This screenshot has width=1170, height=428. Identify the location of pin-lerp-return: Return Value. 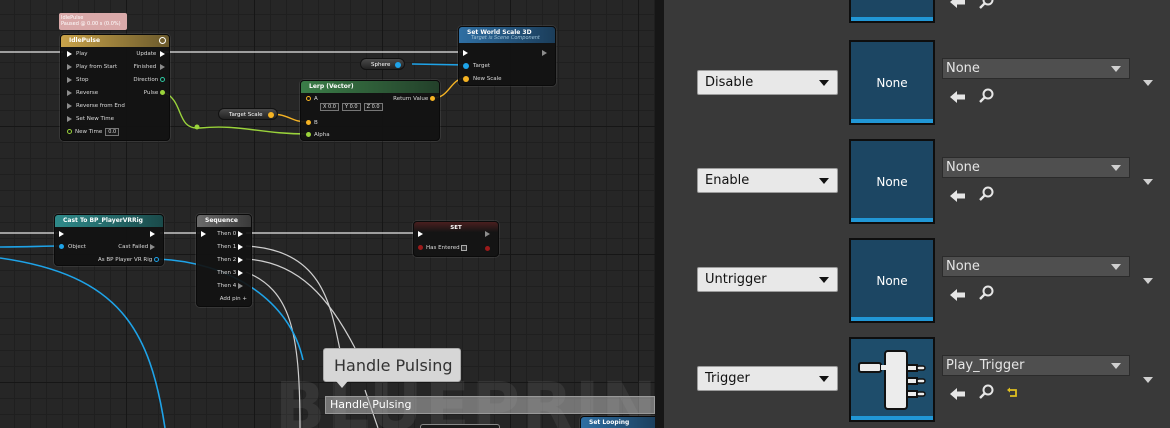
(414, 99).